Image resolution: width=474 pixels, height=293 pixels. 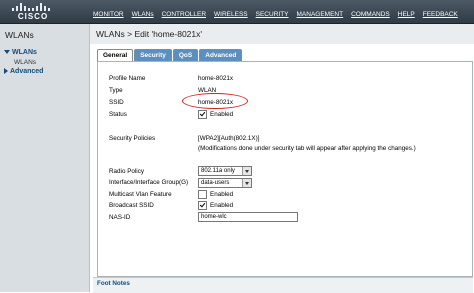 I want to click on status-checkbox, so click(x=202, y=114).